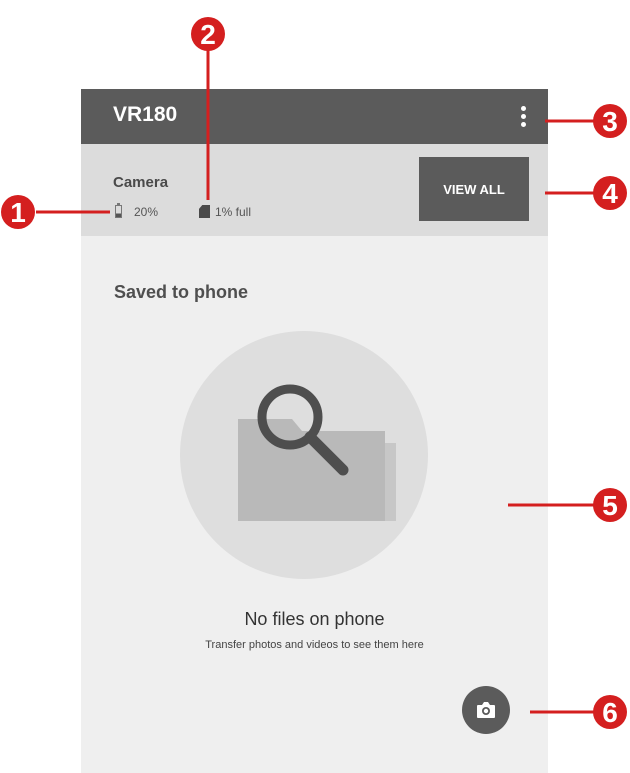 The height and width of the screenshot is (773, 630). I want to click on callout-label-6: 6, so click(610, 712).